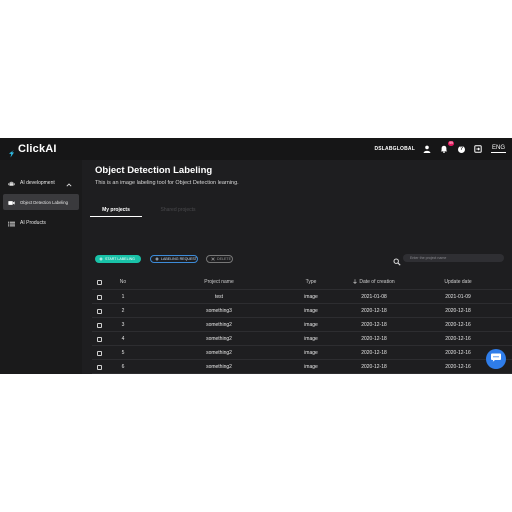  What do you see at coordinates (498, 149) in the screenshot?
I see `language-selector: ENG` at bounding box center [498, 149].